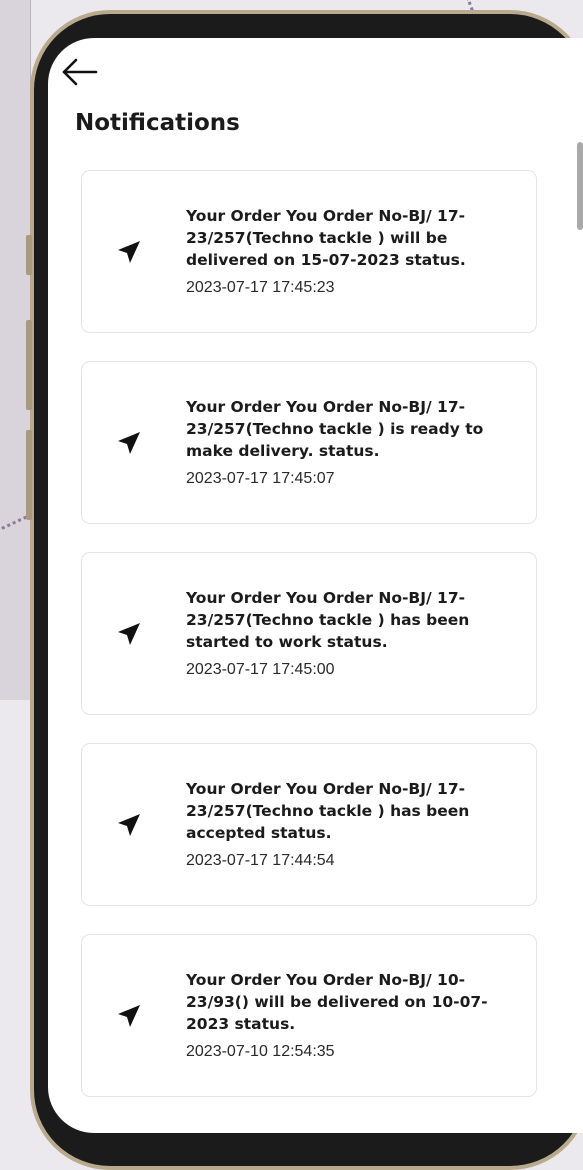  I want to click on notification-time: 2023-07-17 17:45:07, so click(260, 478).